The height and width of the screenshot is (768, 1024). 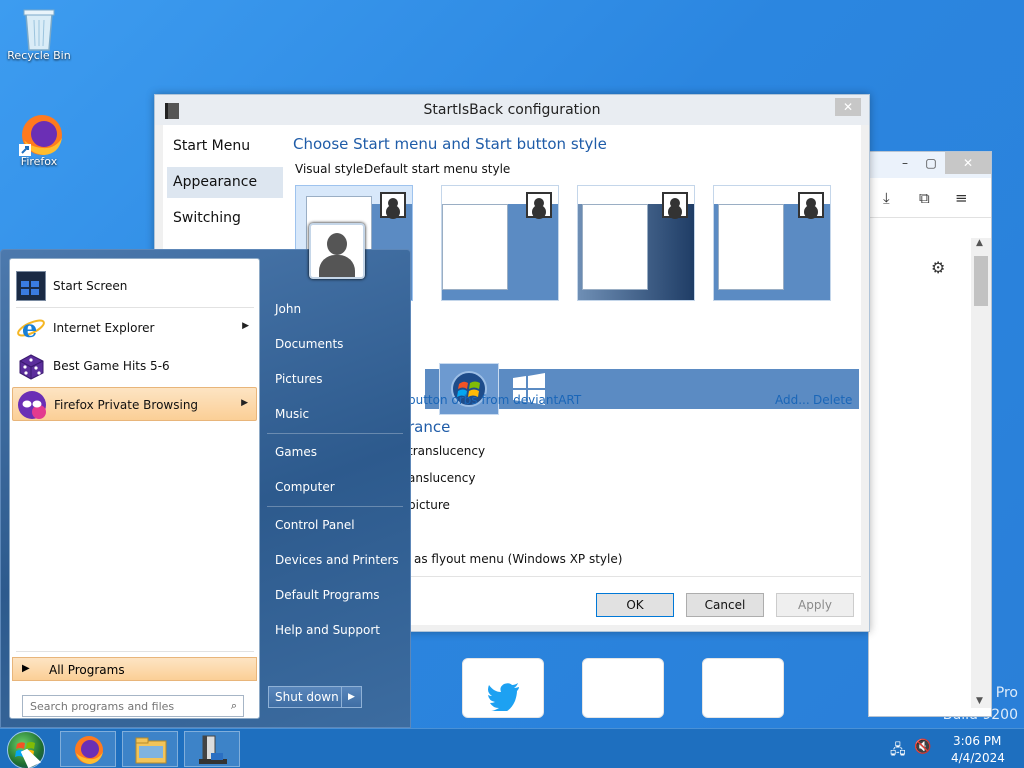 What do you see at coordinates (635, 605) in the screenshot?
I see `ok-button: OK` at bounding box center [635, 605].